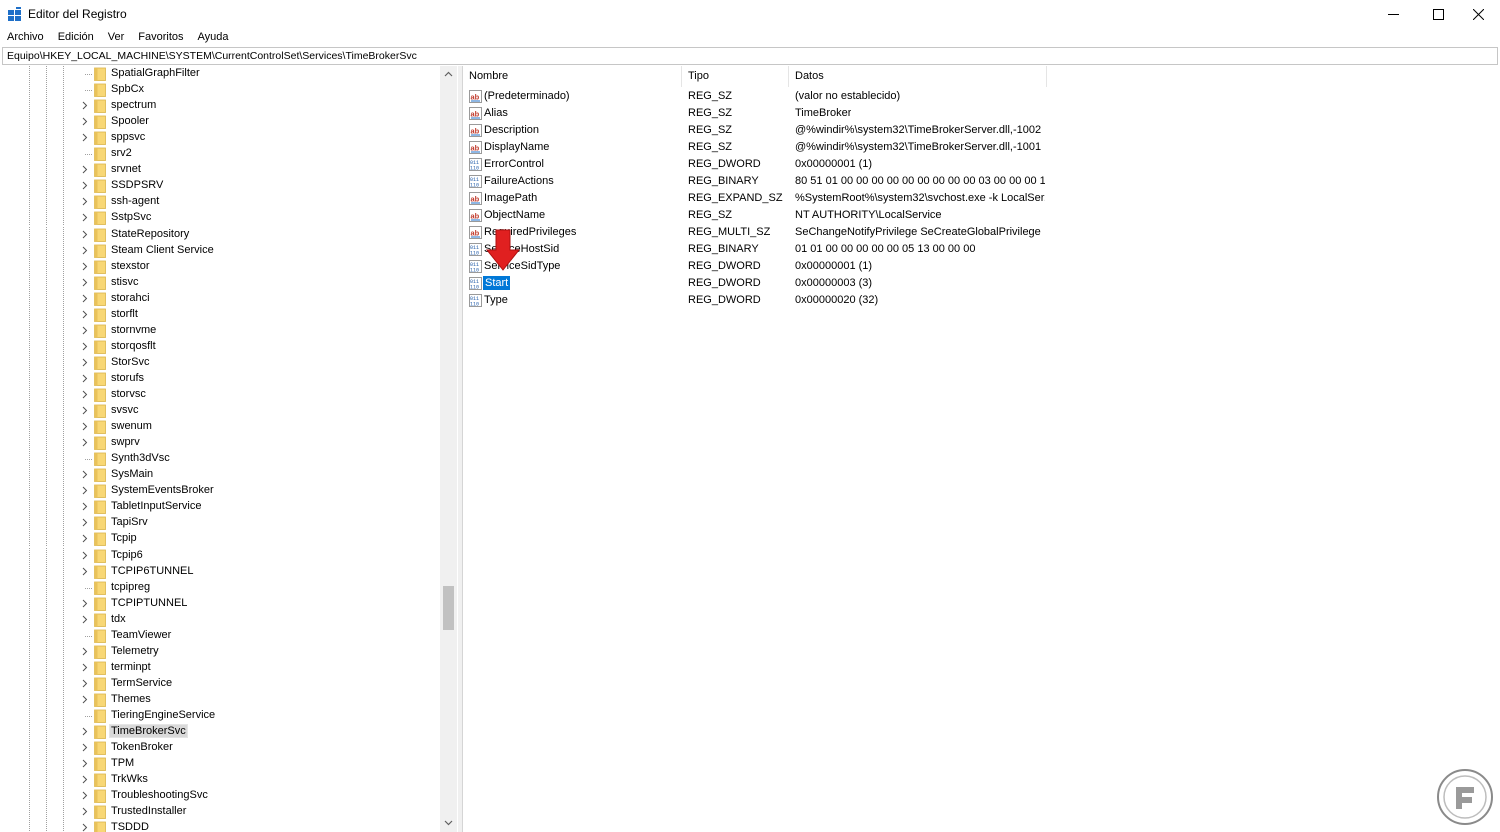  Describe the element at coordinates (221, 716) in the screenshot. I see `tree-item: TieringEngineService` at that location.